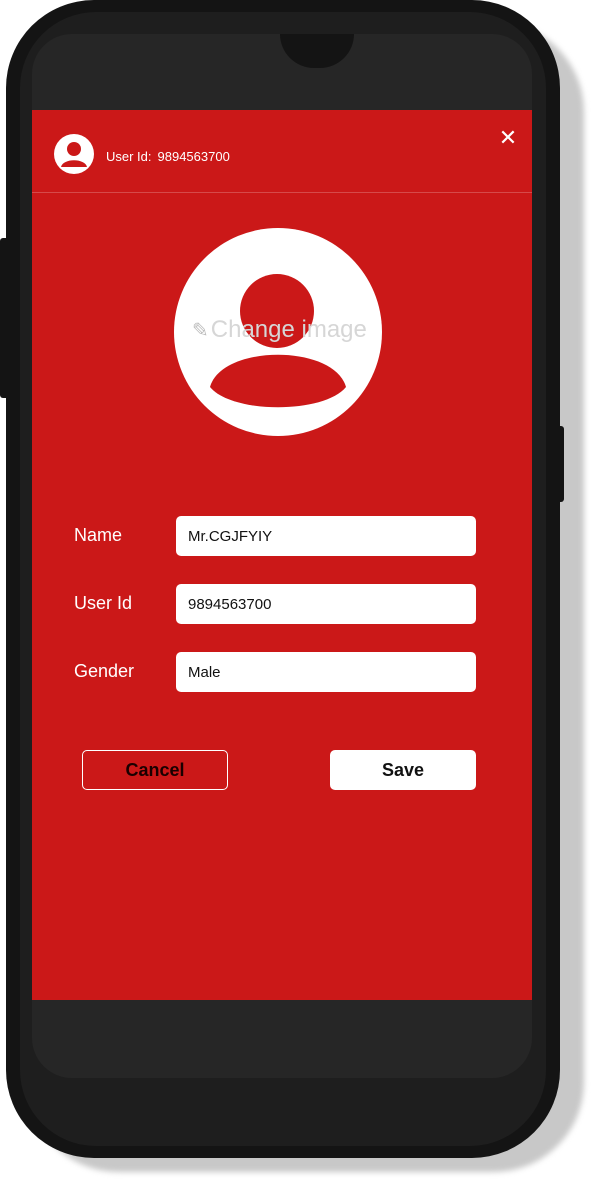  I want to click on user-id-field, so click(326, 604).